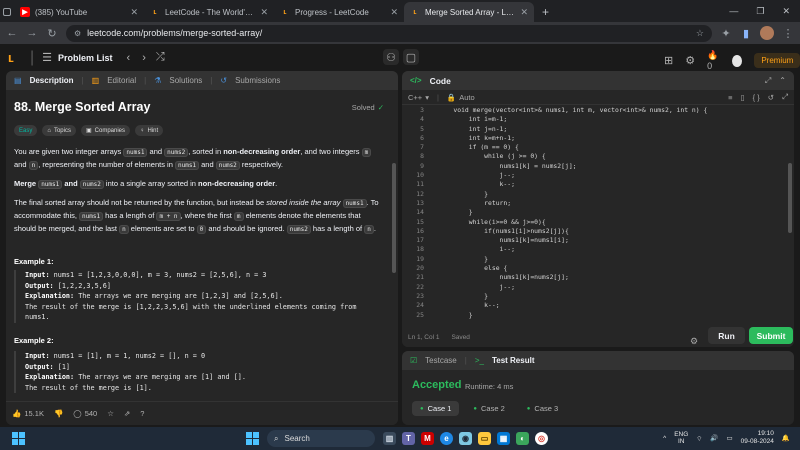 Image resolution: width=800 pixels, height=450 pixels. I want to click on tab-description: Description, so click(52, 80).